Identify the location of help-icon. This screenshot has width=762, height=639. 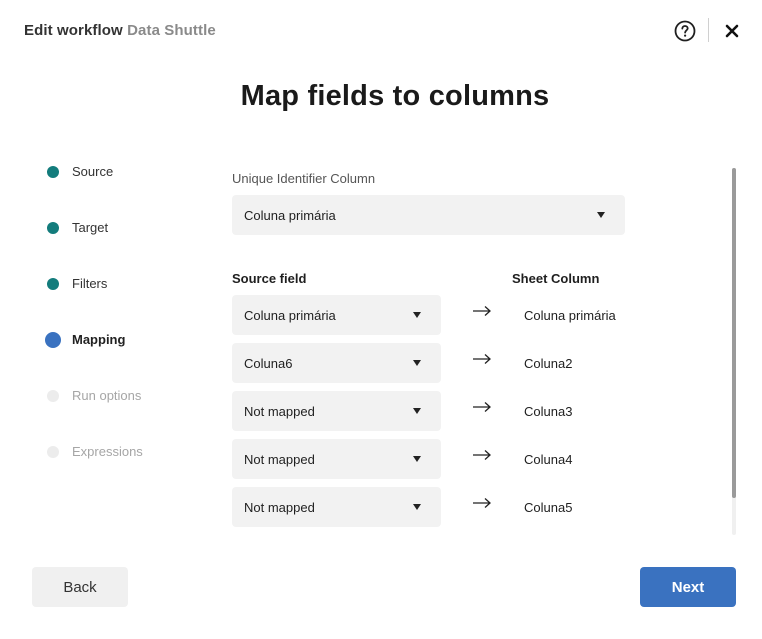
(685, 31).